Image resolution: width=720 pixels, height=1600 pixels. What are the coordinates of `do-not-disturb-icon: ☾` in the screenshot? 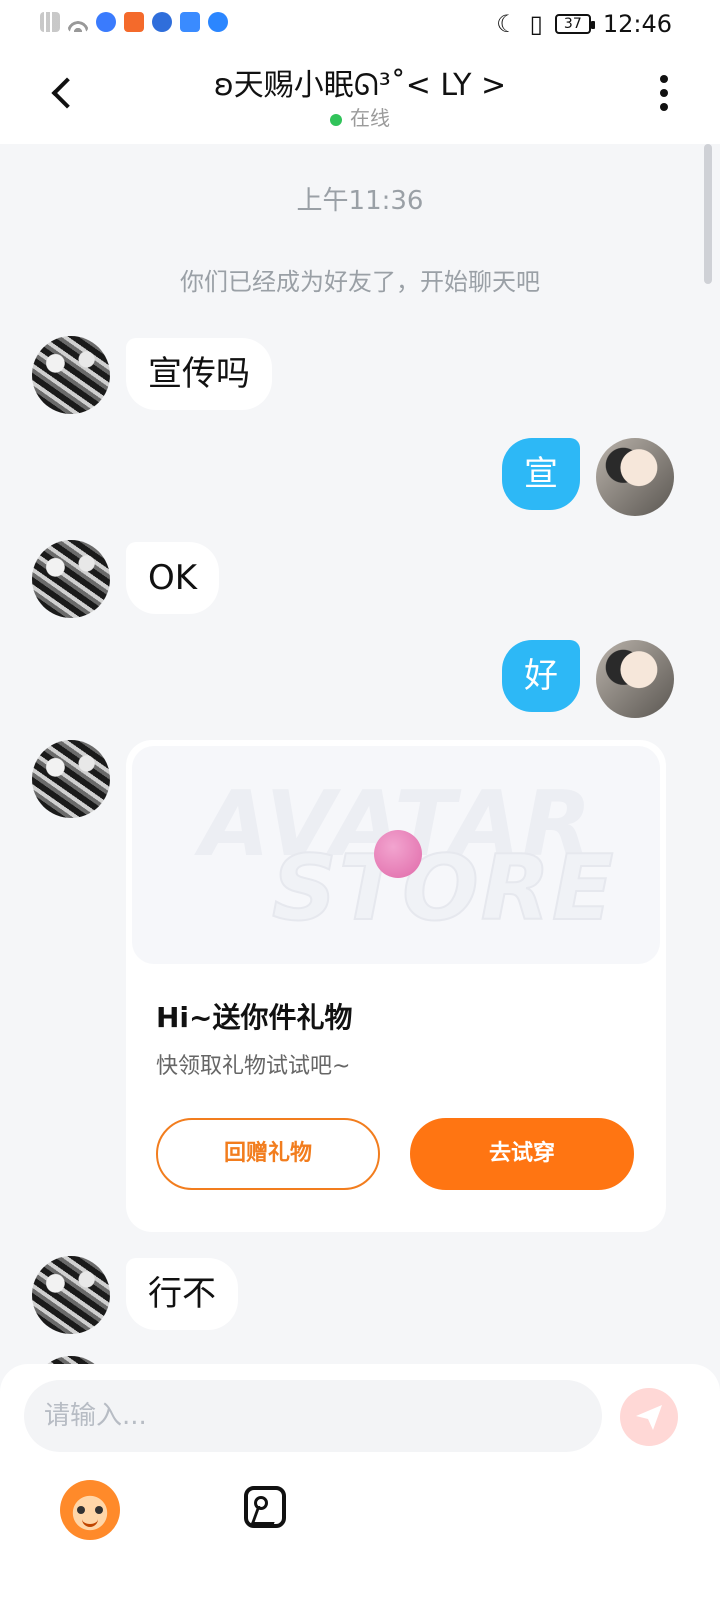 It's located at (507, 24).